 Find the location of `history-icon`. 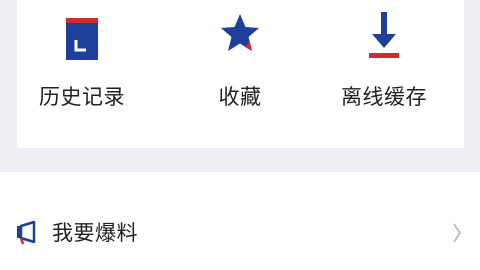

history-icon is located at coordinates (82, 39).